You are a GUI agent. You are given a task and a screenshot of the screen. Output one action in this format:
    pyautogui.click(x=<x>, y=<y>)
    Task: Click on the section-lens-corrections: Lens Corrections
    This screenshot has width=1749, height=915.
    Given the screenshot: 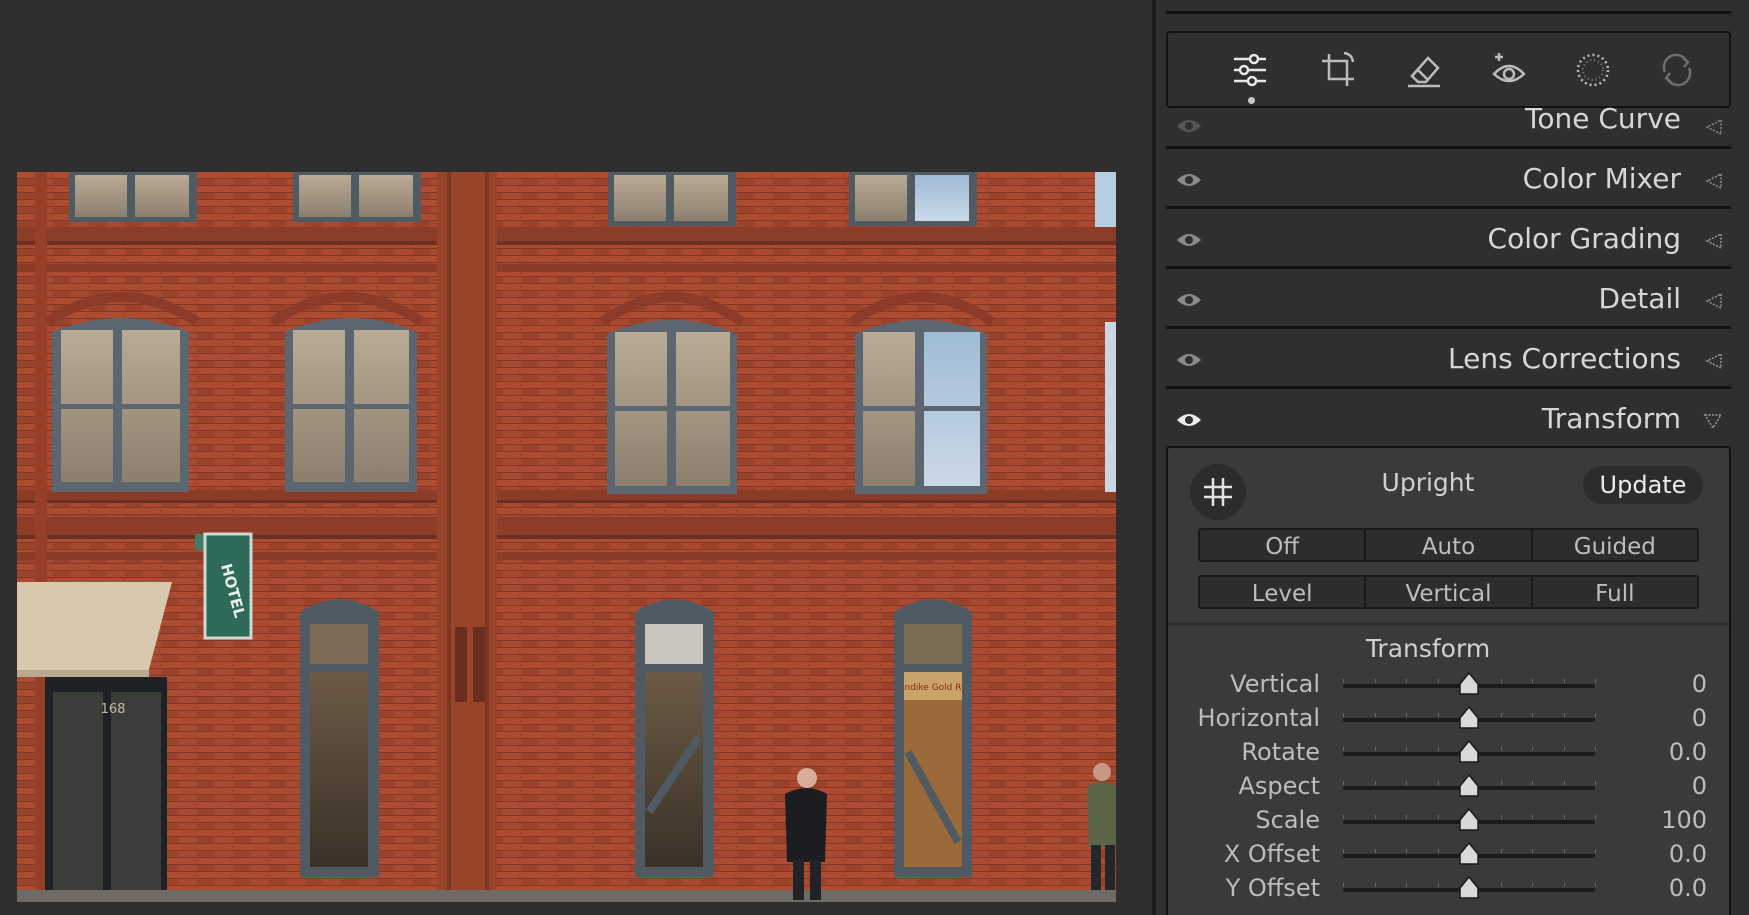 What is the action you would take?
    pyautogui.click(x=1448, y=361)
    